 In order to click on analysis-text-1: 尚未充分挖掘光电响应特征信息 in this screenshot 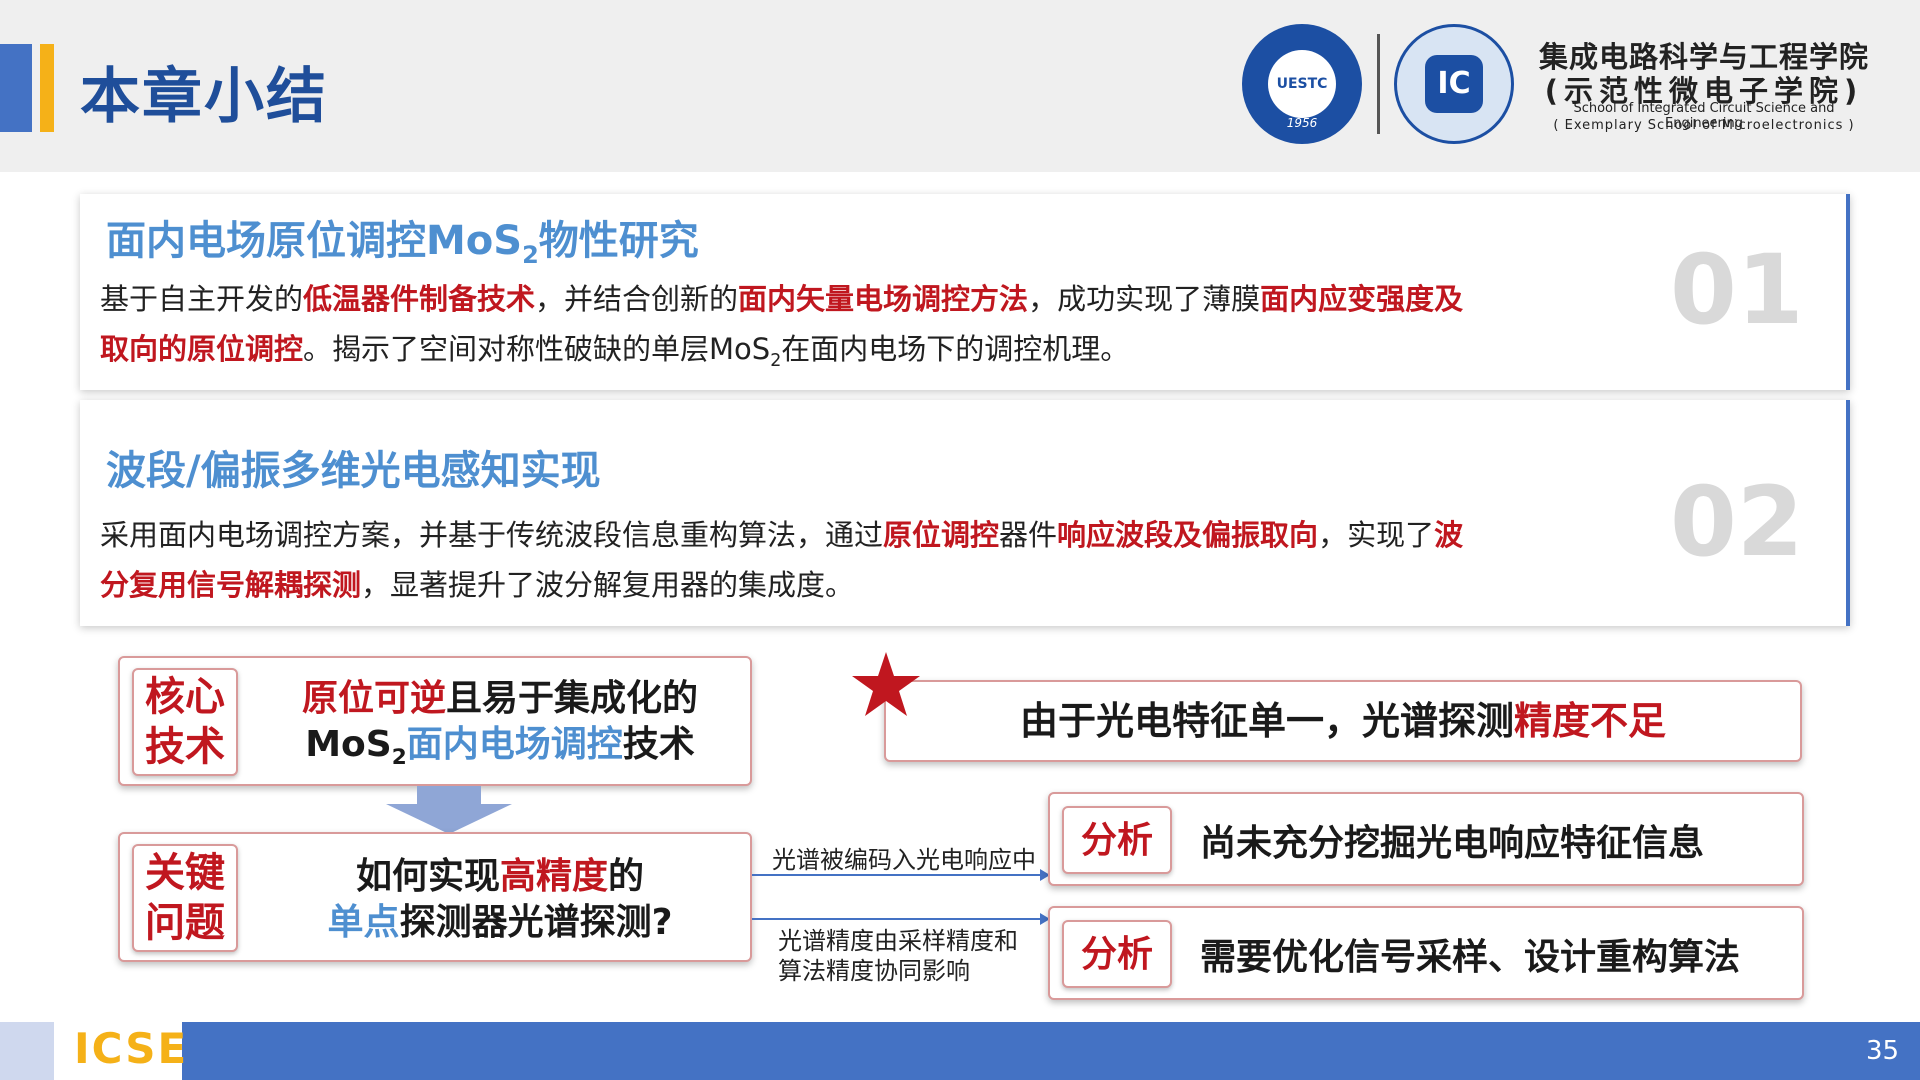, I will do `click(1452, 843)`.